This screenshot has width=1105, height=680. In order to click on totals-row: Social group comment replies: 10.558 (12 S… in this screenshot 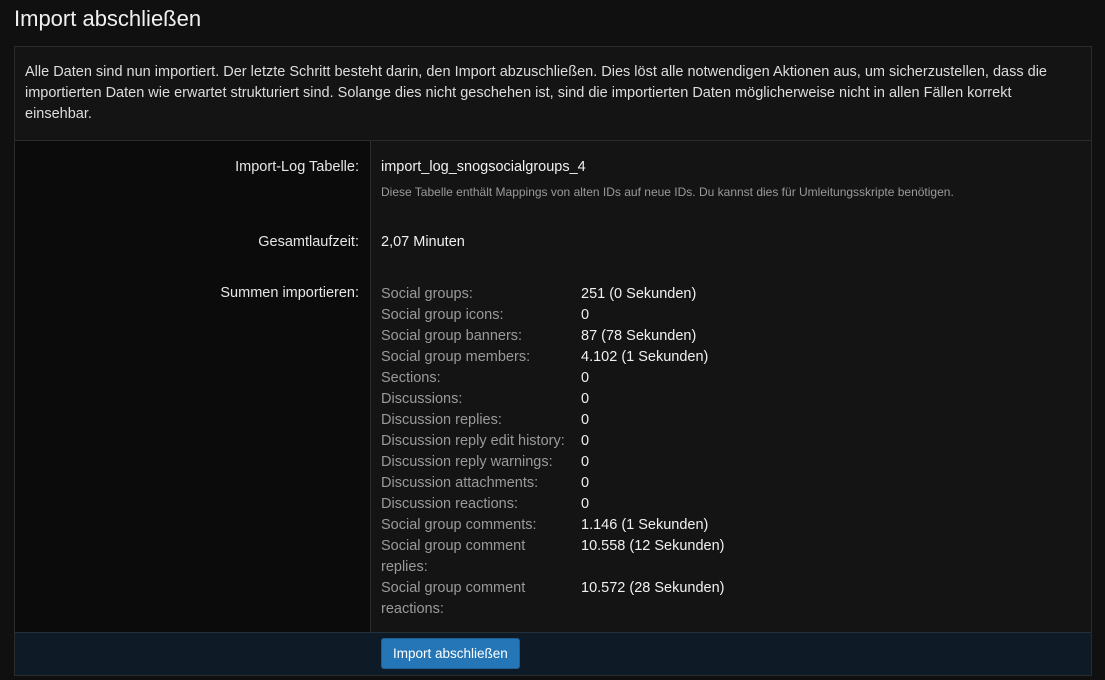, I will do `click(581, 557)`.